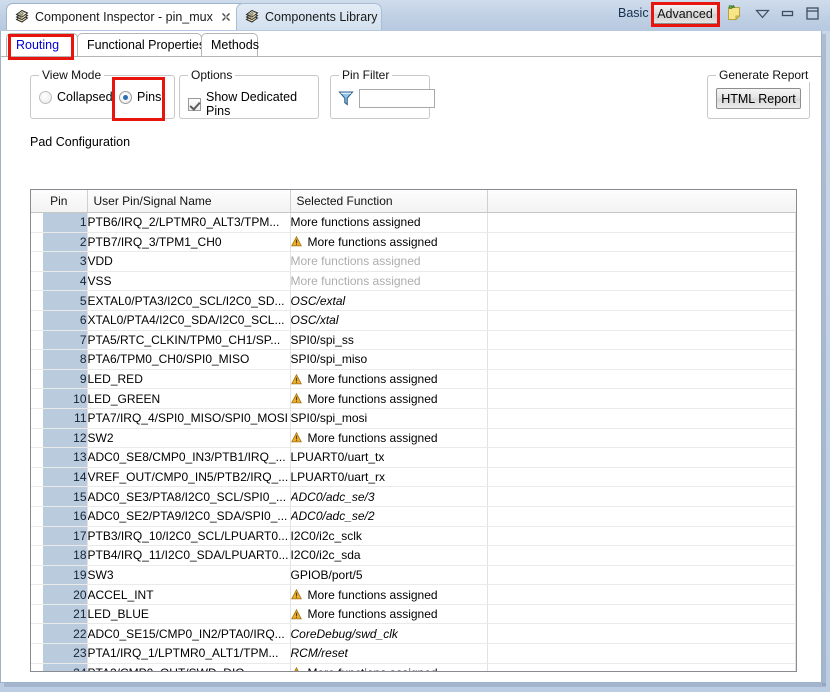  Describe the element at coordinates (758, 98) in the screenshot. I see `html-report-button: HTML Report` at that location.